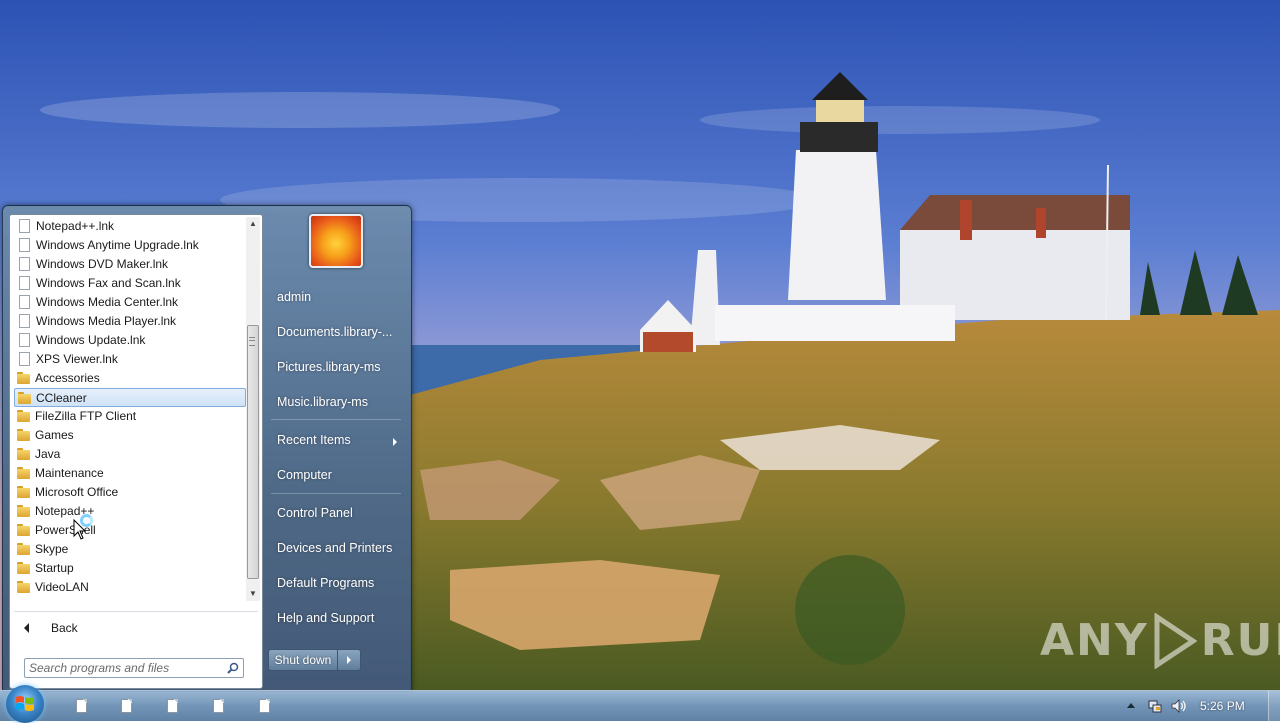 The image size is (1280, 723). What do you see at coordinates (61, 397) in the screenshot?
I see `program-label: CCleaner` at bounding box center [61, 397].